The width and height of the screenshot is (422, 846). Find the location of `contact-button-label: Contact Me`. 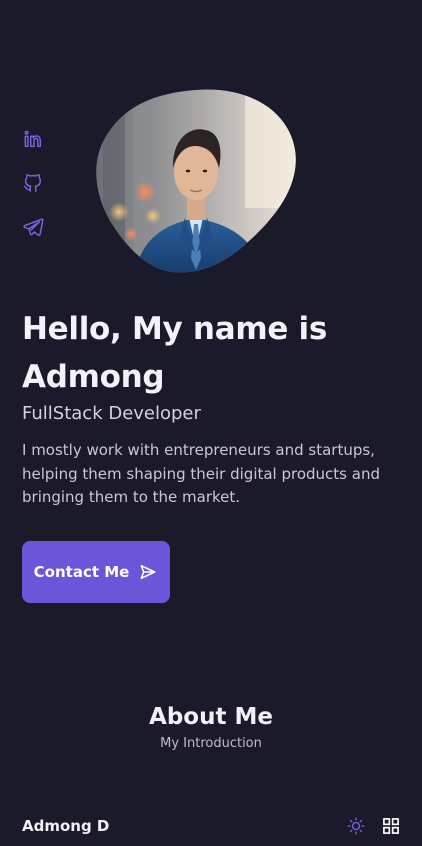

contact-button-label: Contact Me is located at coordinates (81, 572).